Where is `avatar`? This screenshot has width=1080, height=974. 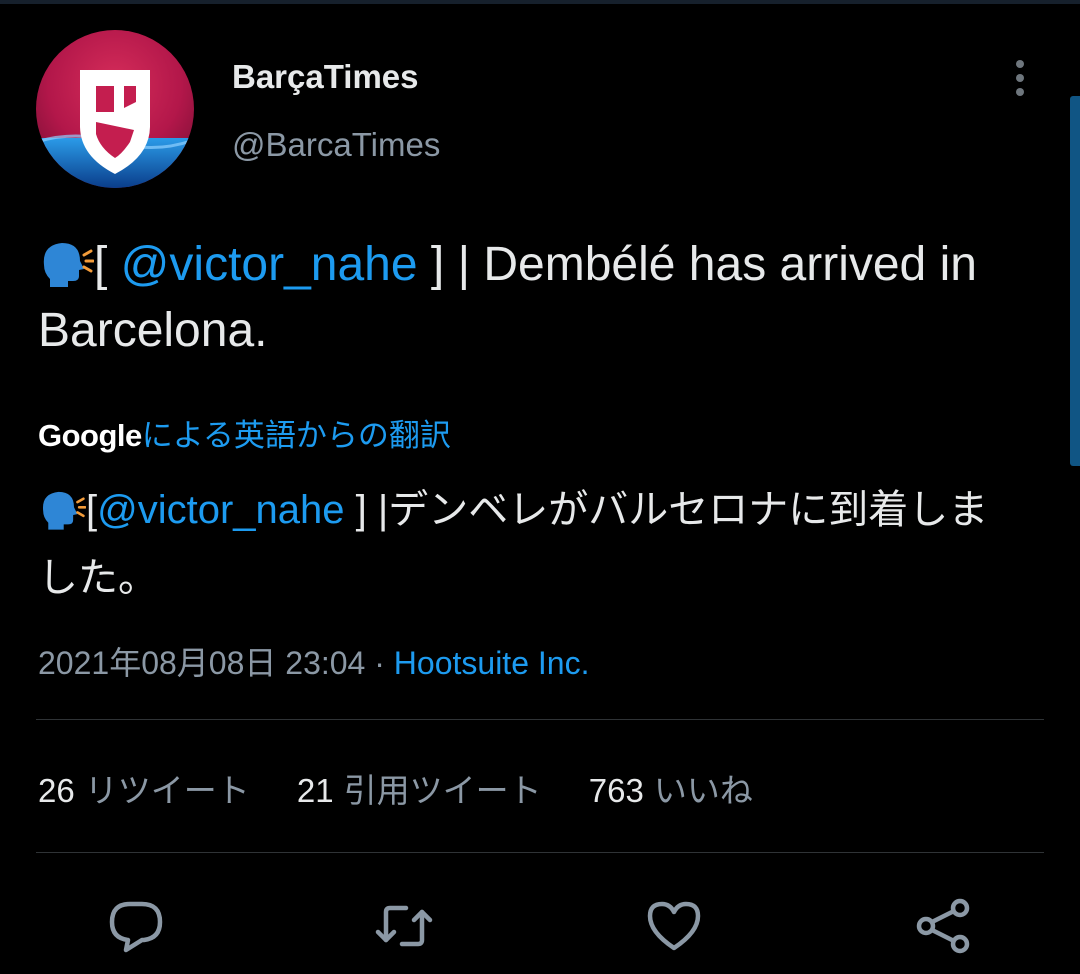 avatar is located at coordinates (115, 109).